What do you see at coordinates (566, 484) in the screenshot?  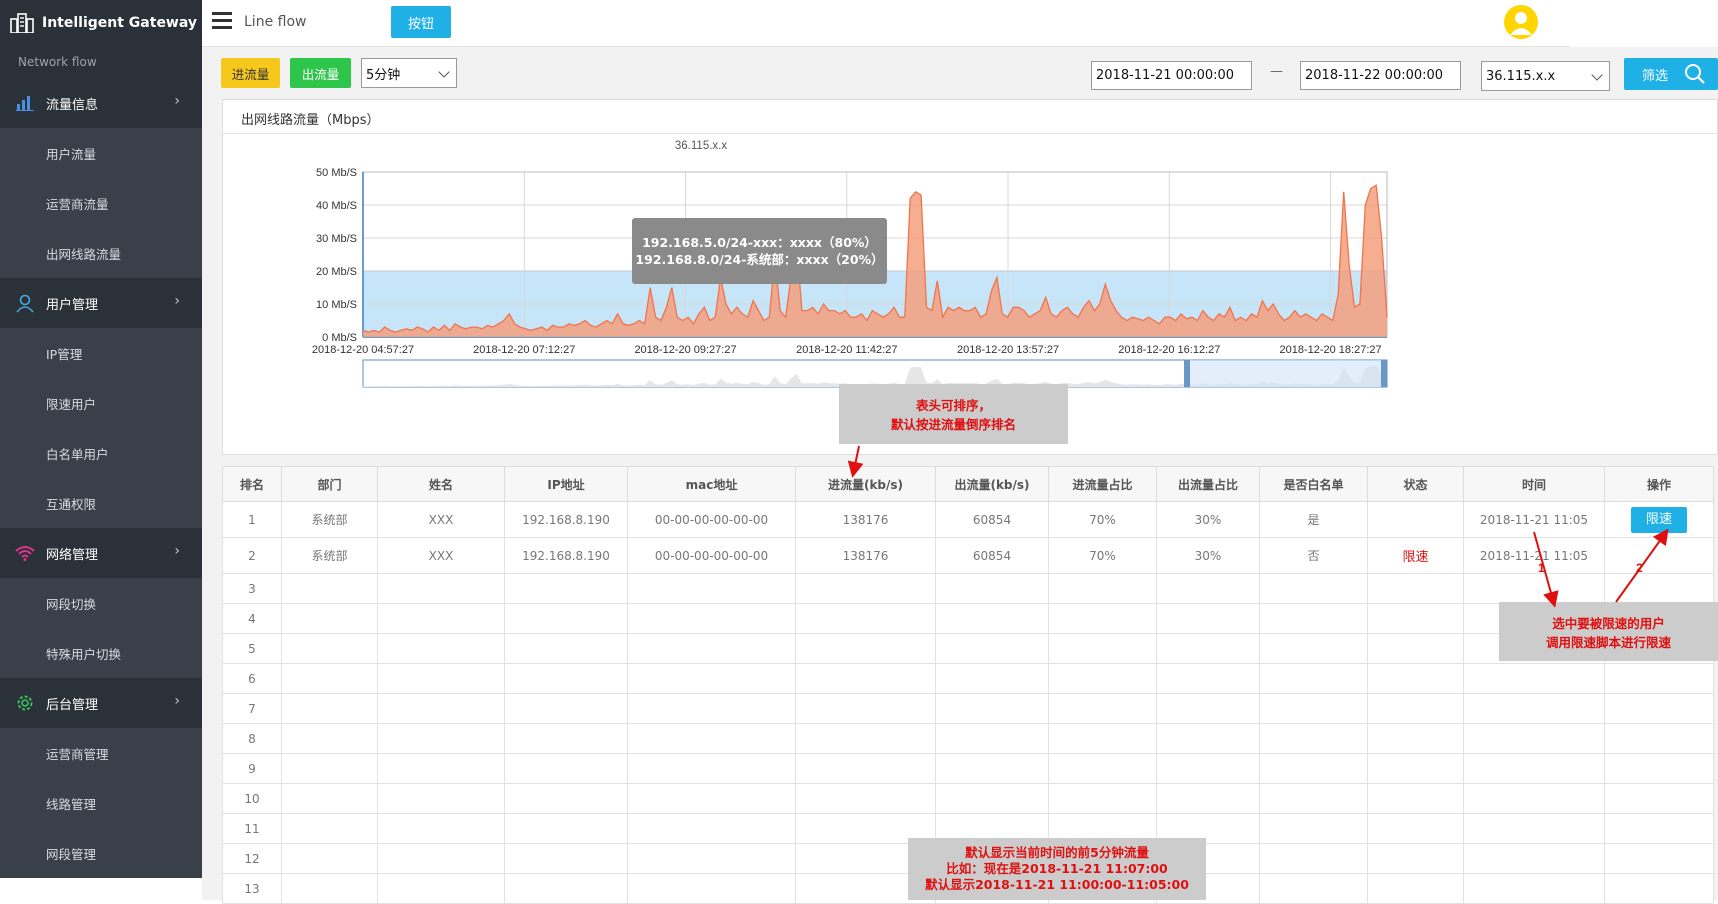 I see `column-header: IP地址` at bounding box center [566, 484].